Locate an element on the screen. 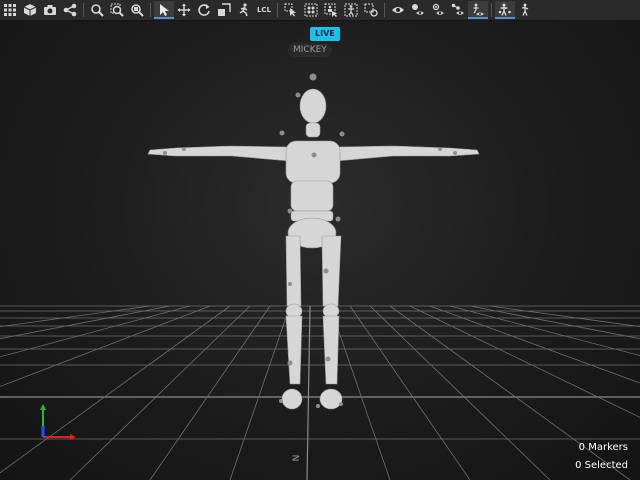 The width and height of the screenshot is (640, 480). actor-icon is located at coordinates (505, 10).